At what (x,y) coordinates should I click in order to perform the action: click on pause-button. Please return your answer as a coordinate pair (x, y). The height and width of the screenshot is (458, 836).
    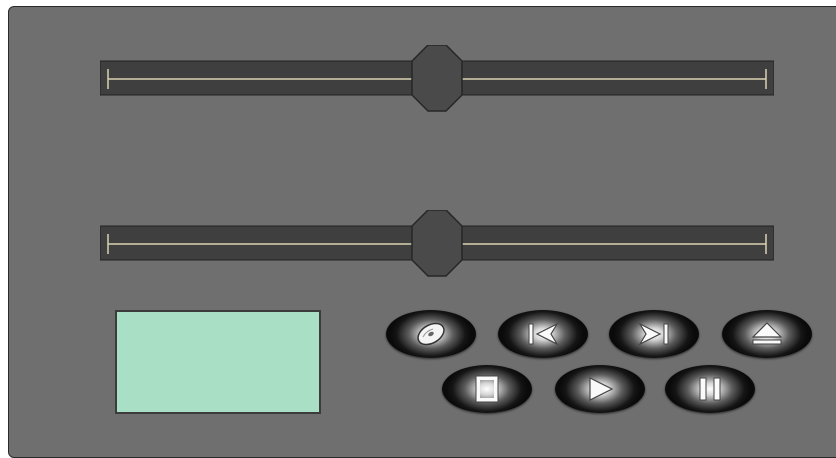
    Looking at the image, I should click on (710, 389).